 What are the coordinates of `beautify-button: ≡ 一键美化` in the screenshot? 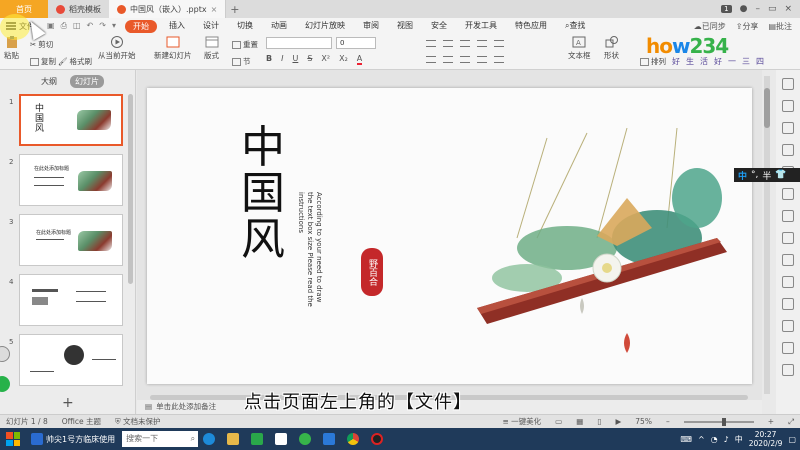 It's located at (521, 421).